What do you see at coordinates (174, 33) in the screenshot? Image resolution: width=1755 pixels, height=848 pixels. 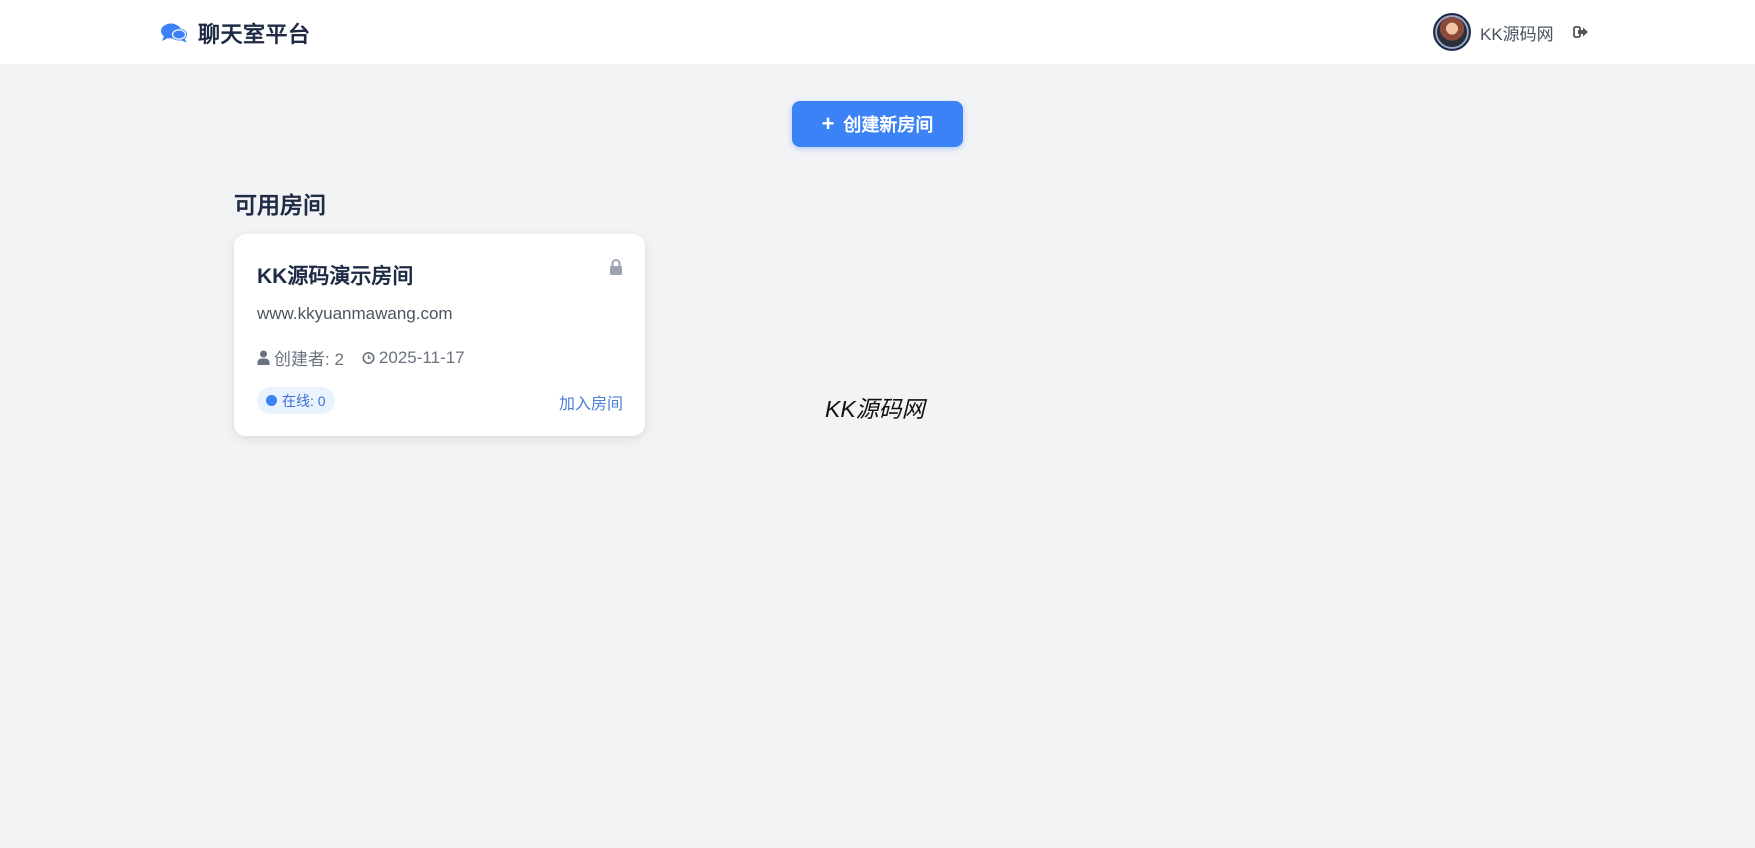 I see `comments-icon` at bounding box center [174, 33].